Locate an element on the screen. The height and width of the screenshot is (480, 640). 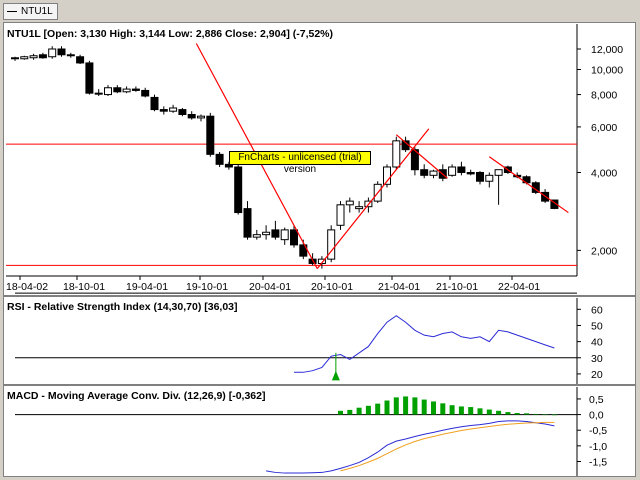
price-x-tick-label: 20-04-01 is located at coordinates (270, 287).